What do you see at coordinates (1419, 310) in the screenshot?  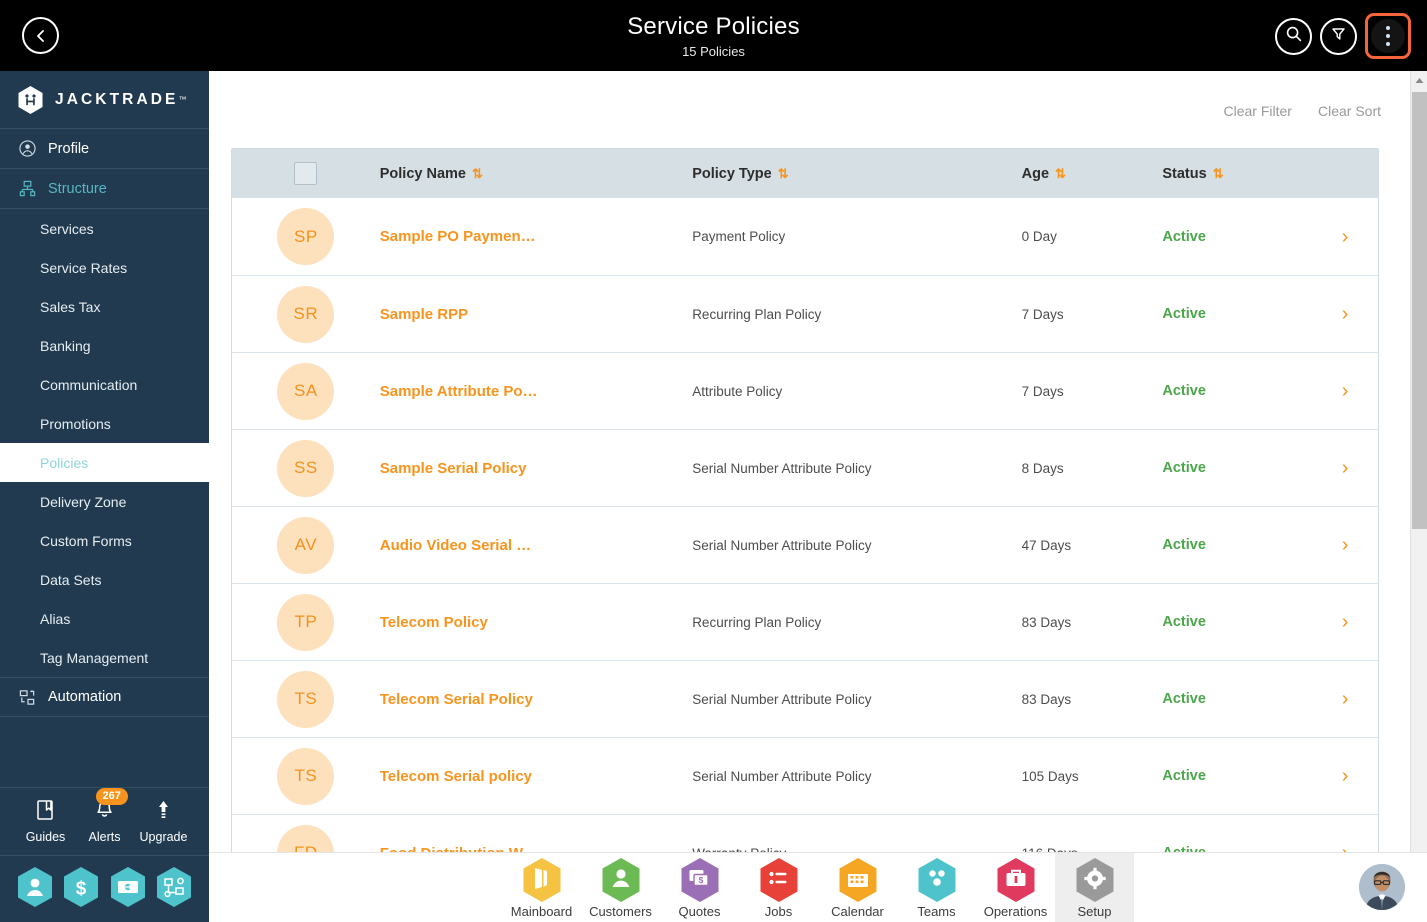 I see `scrollbar-thumb` at bounding box center [1419, 310].